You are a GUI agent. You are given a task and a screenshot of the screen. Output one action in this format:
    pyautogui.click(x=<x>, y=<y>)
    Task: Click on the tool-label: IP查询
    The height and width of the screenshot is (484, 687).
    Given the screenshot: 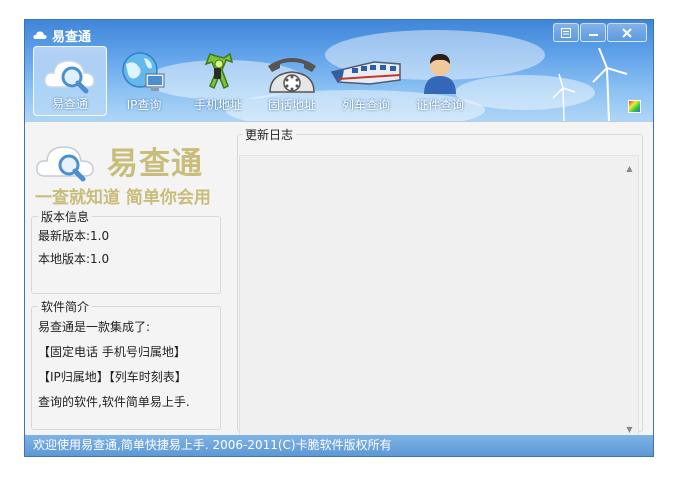 What is the action you would take?
    pyautogui.click(x=144, y=105)
    